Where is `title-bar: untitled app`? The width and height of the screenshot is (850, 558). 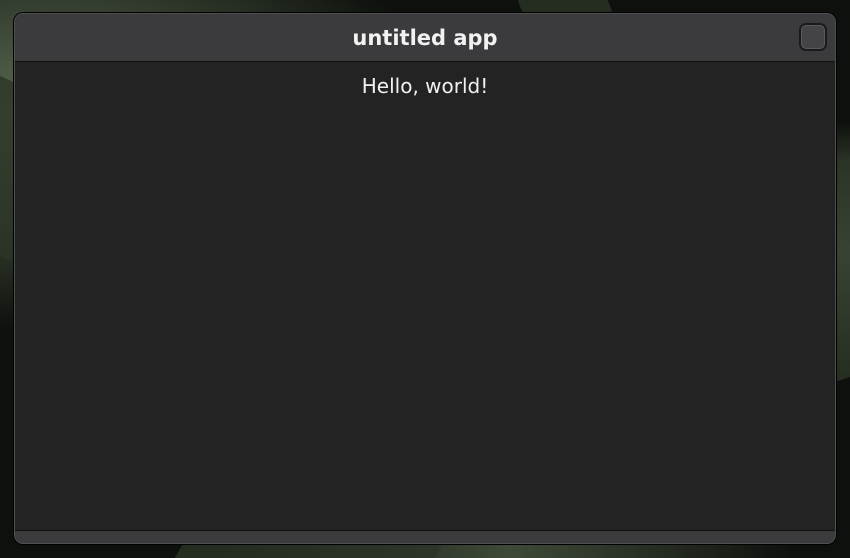
title-bar: untitled app is located at coordinates (425, 38).